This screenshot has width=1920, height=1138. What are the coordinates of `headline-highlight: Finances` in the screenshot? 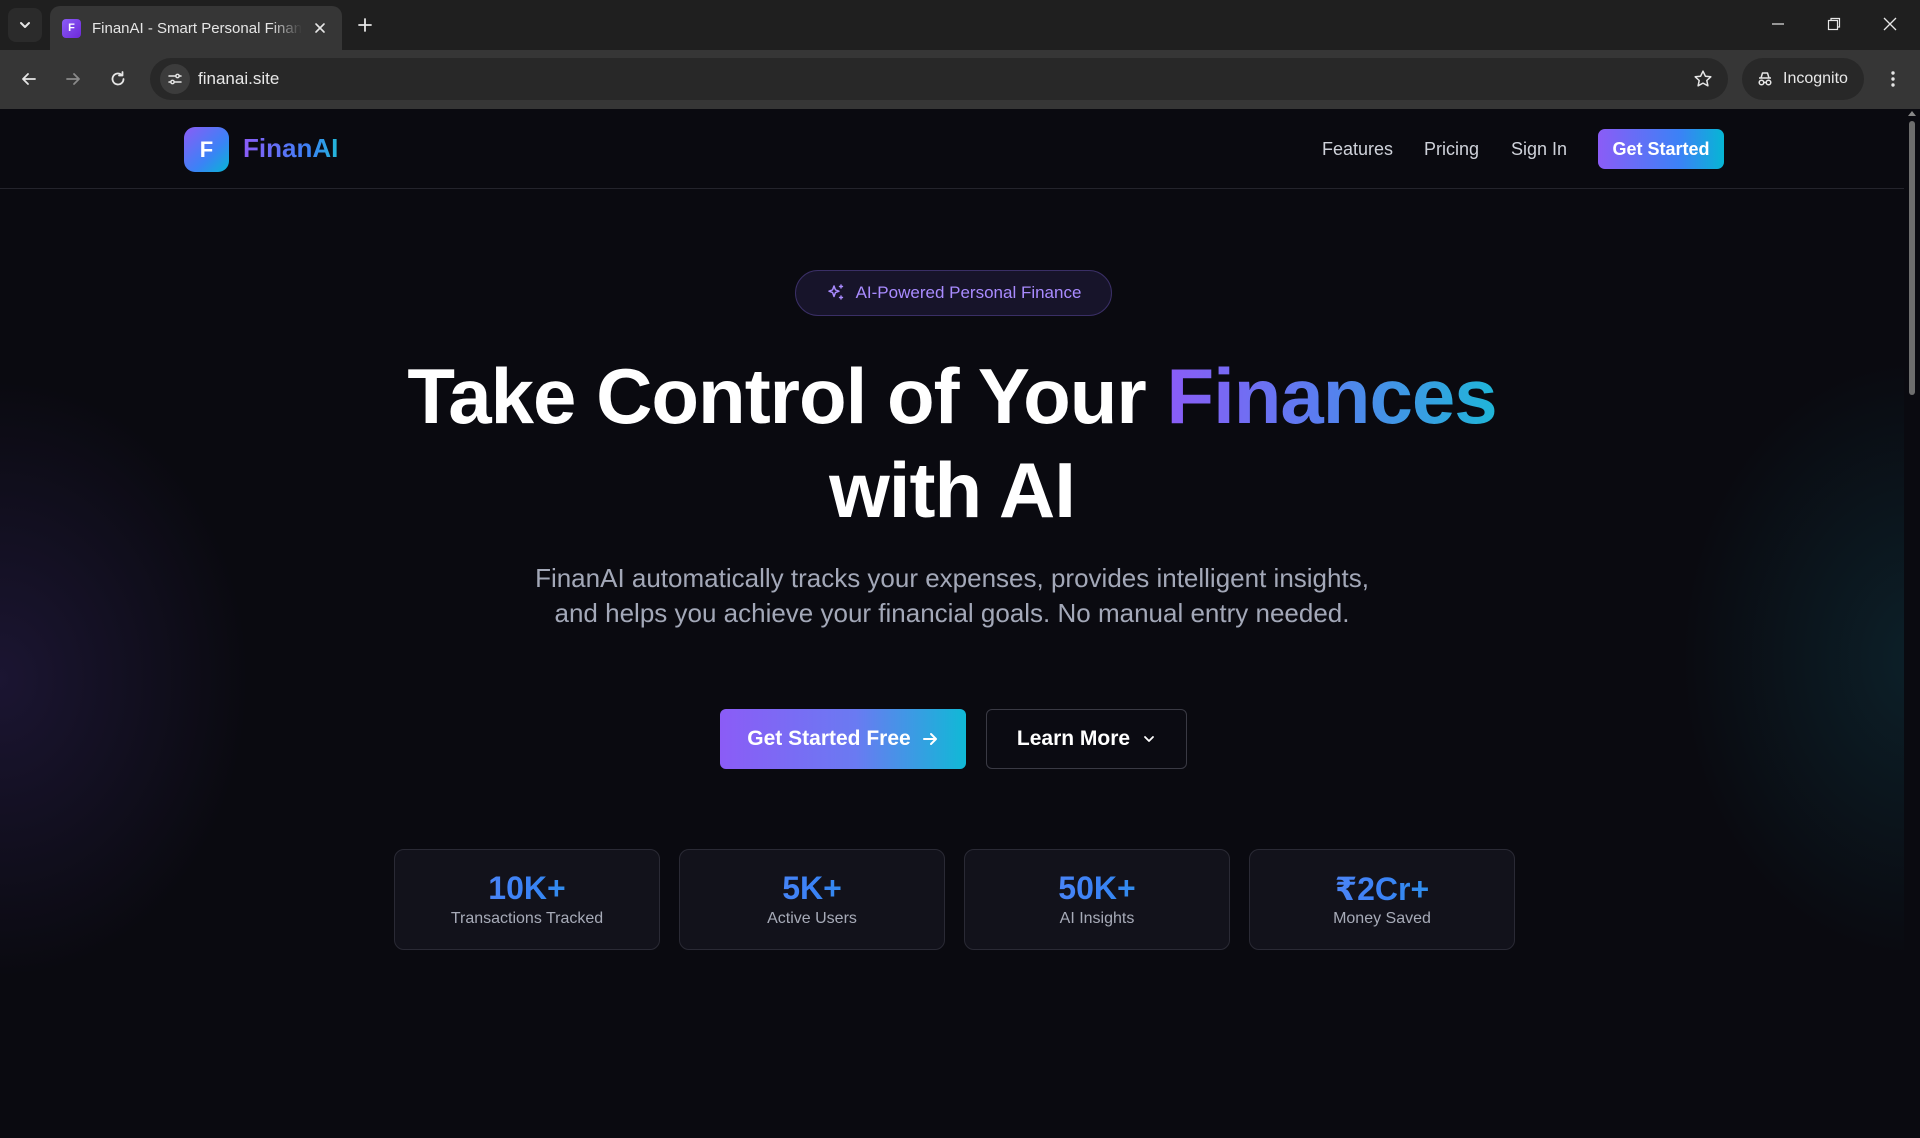 It's located at (1331, 396).